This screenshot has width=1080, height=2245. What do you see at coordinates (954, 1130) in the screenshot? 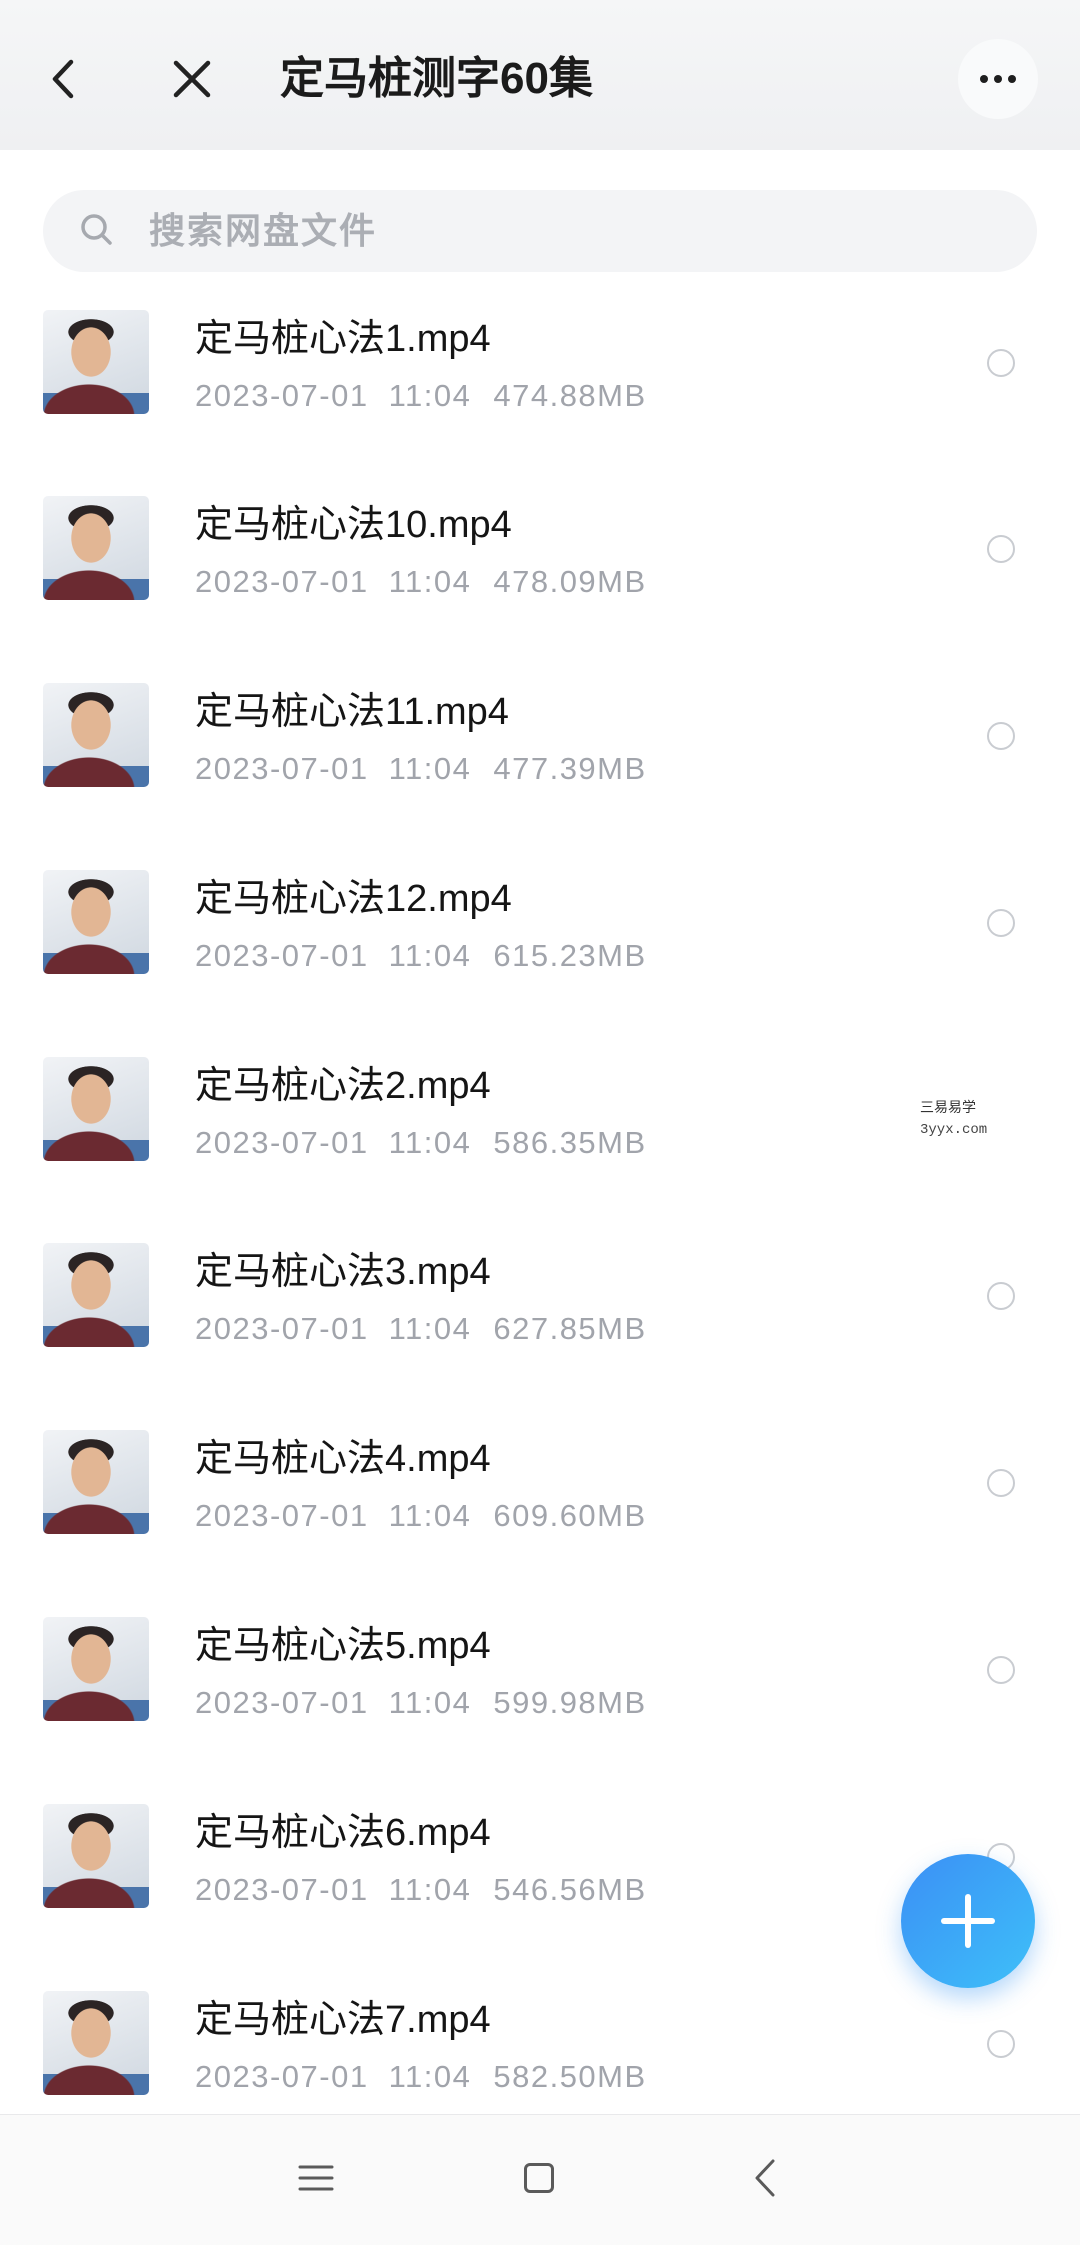
I see `watermark-url: 3yyx.com` at bounding box center [954, 1130].